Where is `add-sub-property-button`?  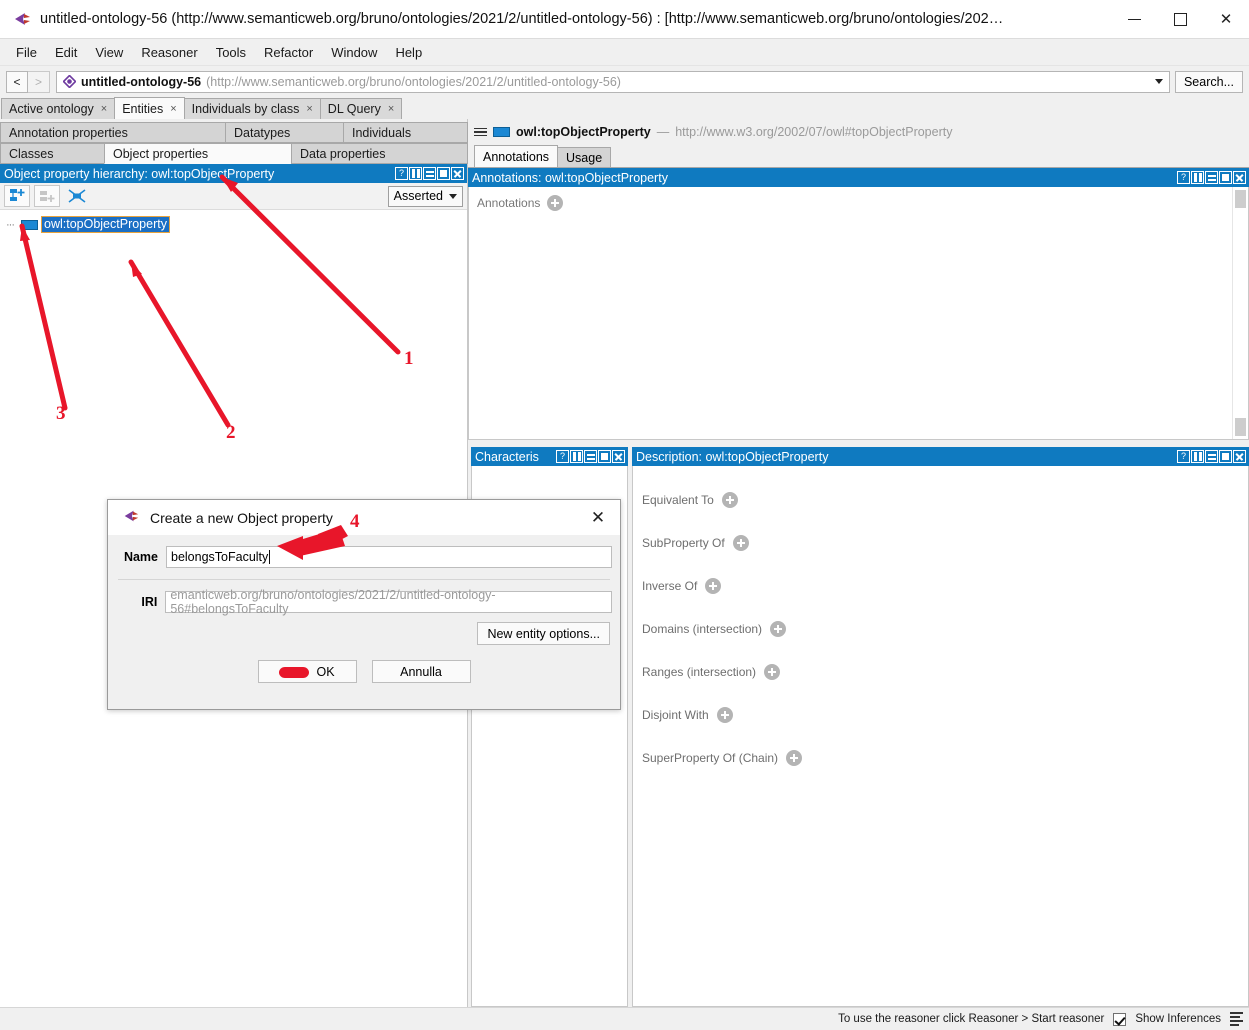 add-sub-property-button is located at coordinates (17, 196).